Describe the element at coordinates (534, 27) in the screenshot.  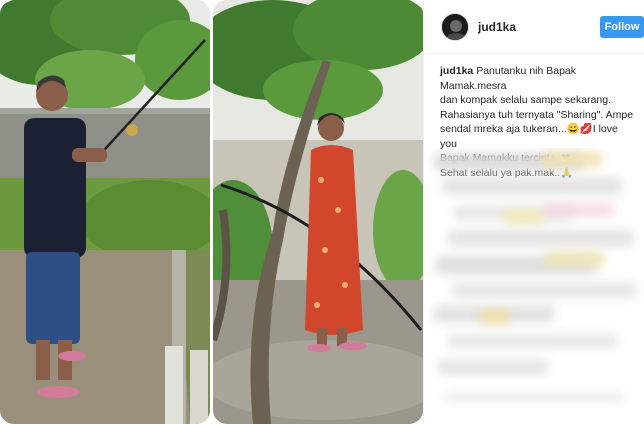
I see `post-header: jud1ka Follow` at that location.